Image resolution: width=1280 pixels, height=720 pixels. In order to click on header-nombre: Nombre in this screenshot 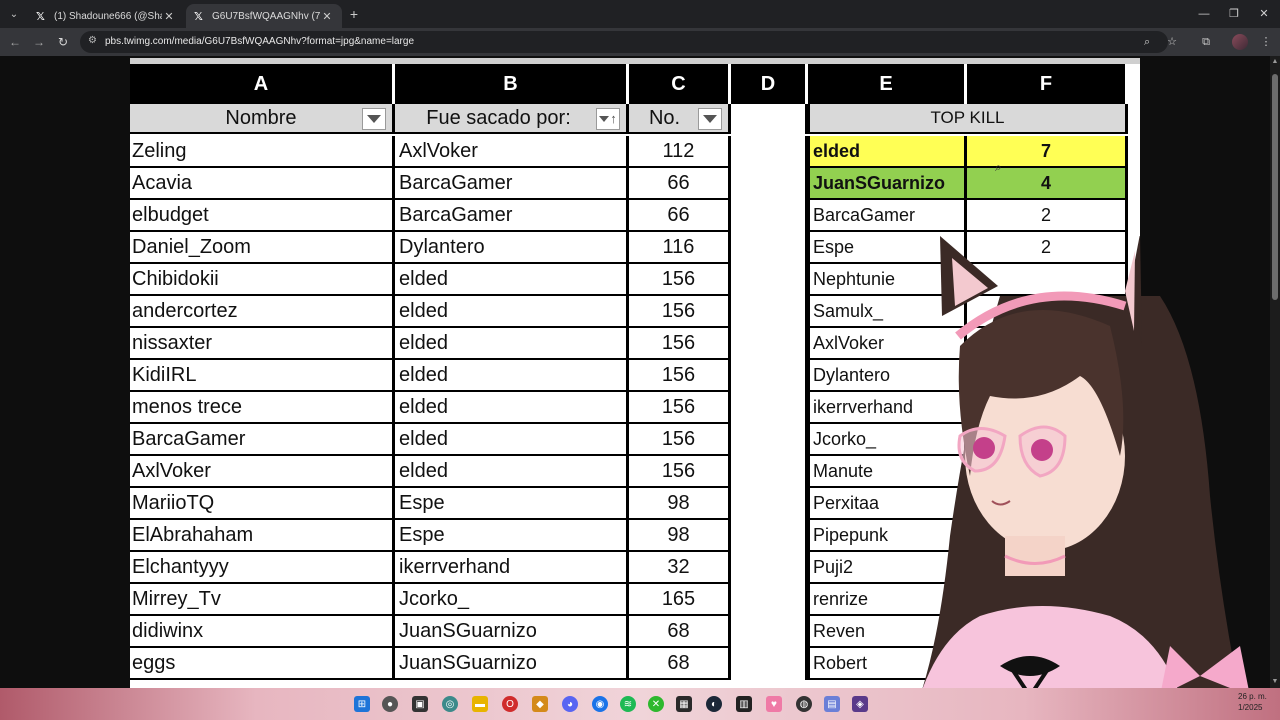, I will do `click(262, 119)`.